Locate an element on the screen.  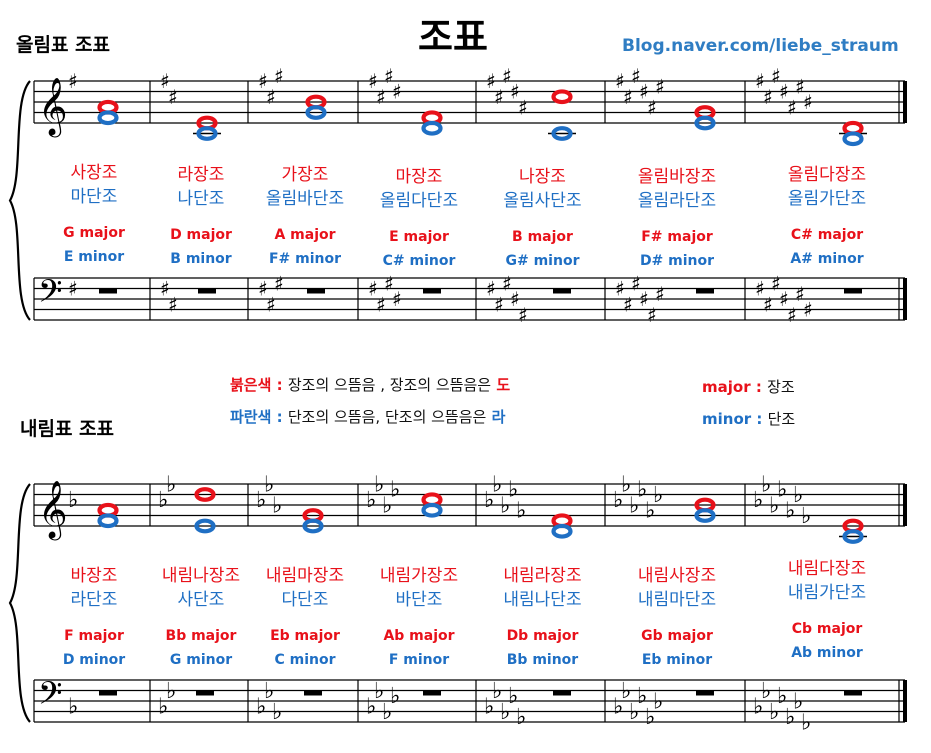
sharp-minor-en: D# minor is located at coordinates (677, 261).